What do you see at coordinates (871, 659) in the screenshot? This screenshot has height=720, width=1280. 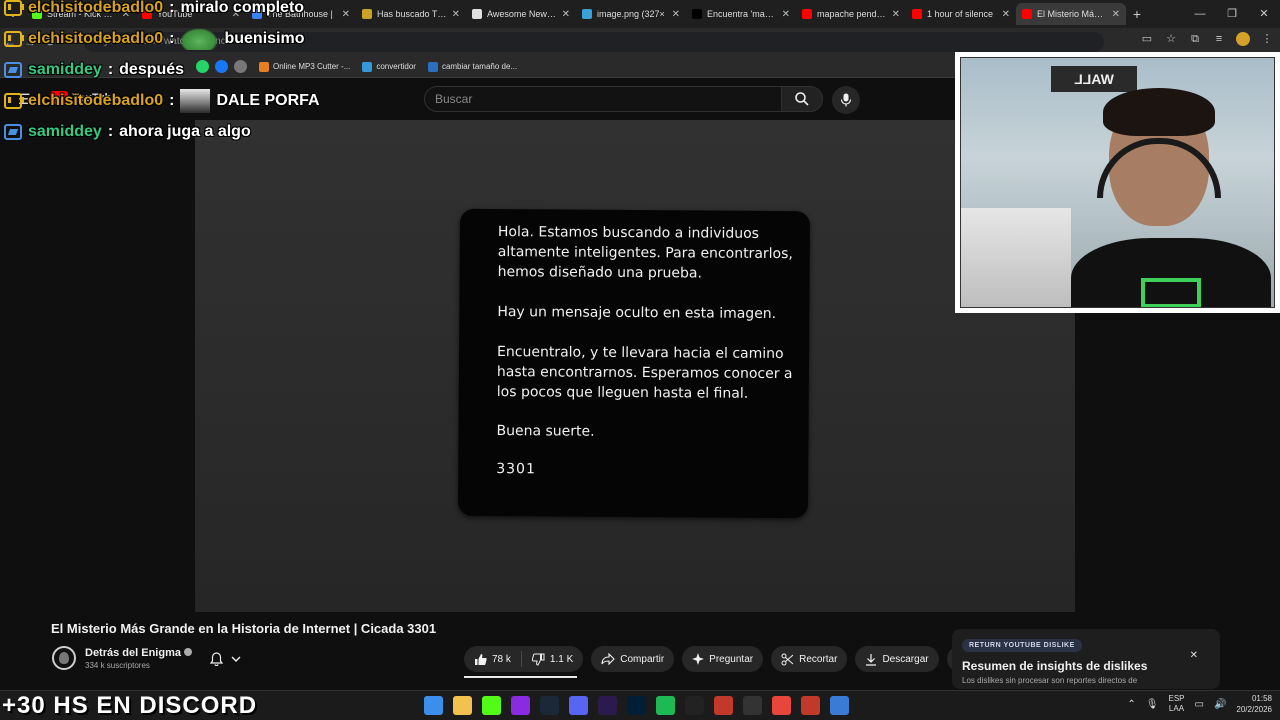 I see `download-icon` at bounding box center [871, 659].